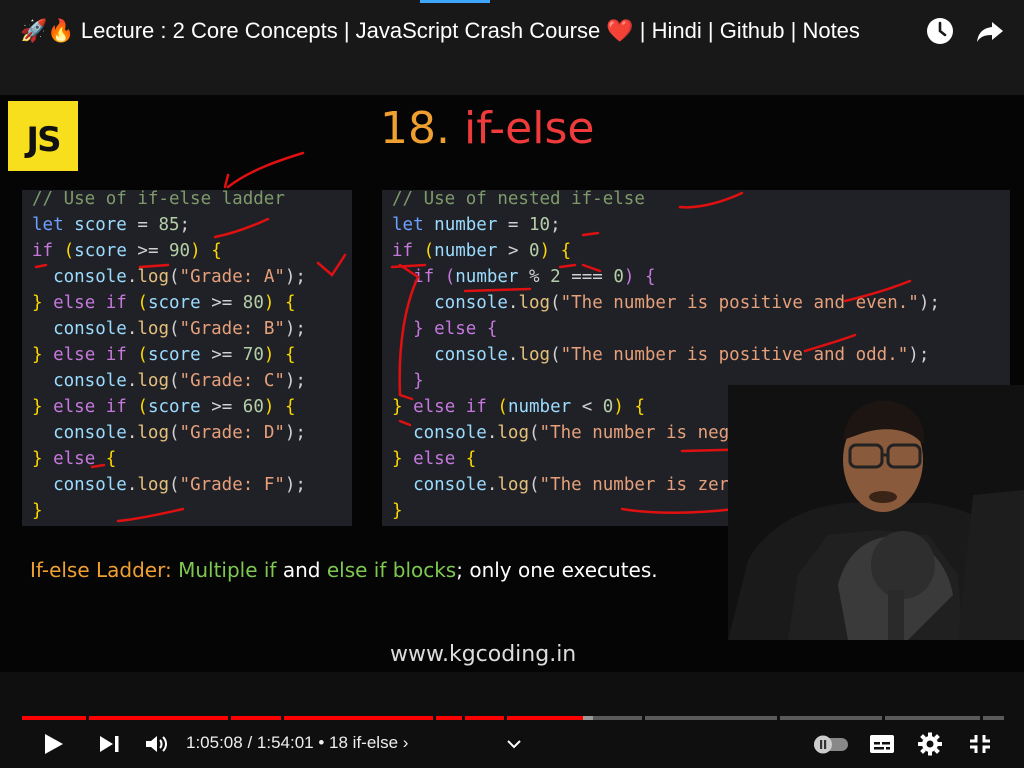 This screenshot has width=1024, height=768. I want to click on duration: 1:54:01, so click(285, 742).